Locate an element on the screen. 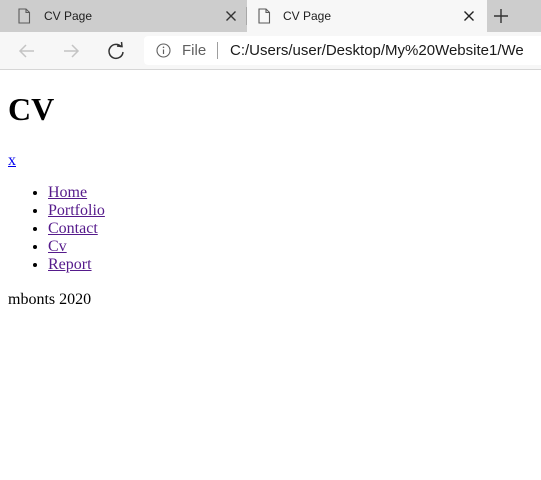 Image resolution: width=541 pixels, height=480 pixels. refresh-icon is located at coordinates (116, 51).